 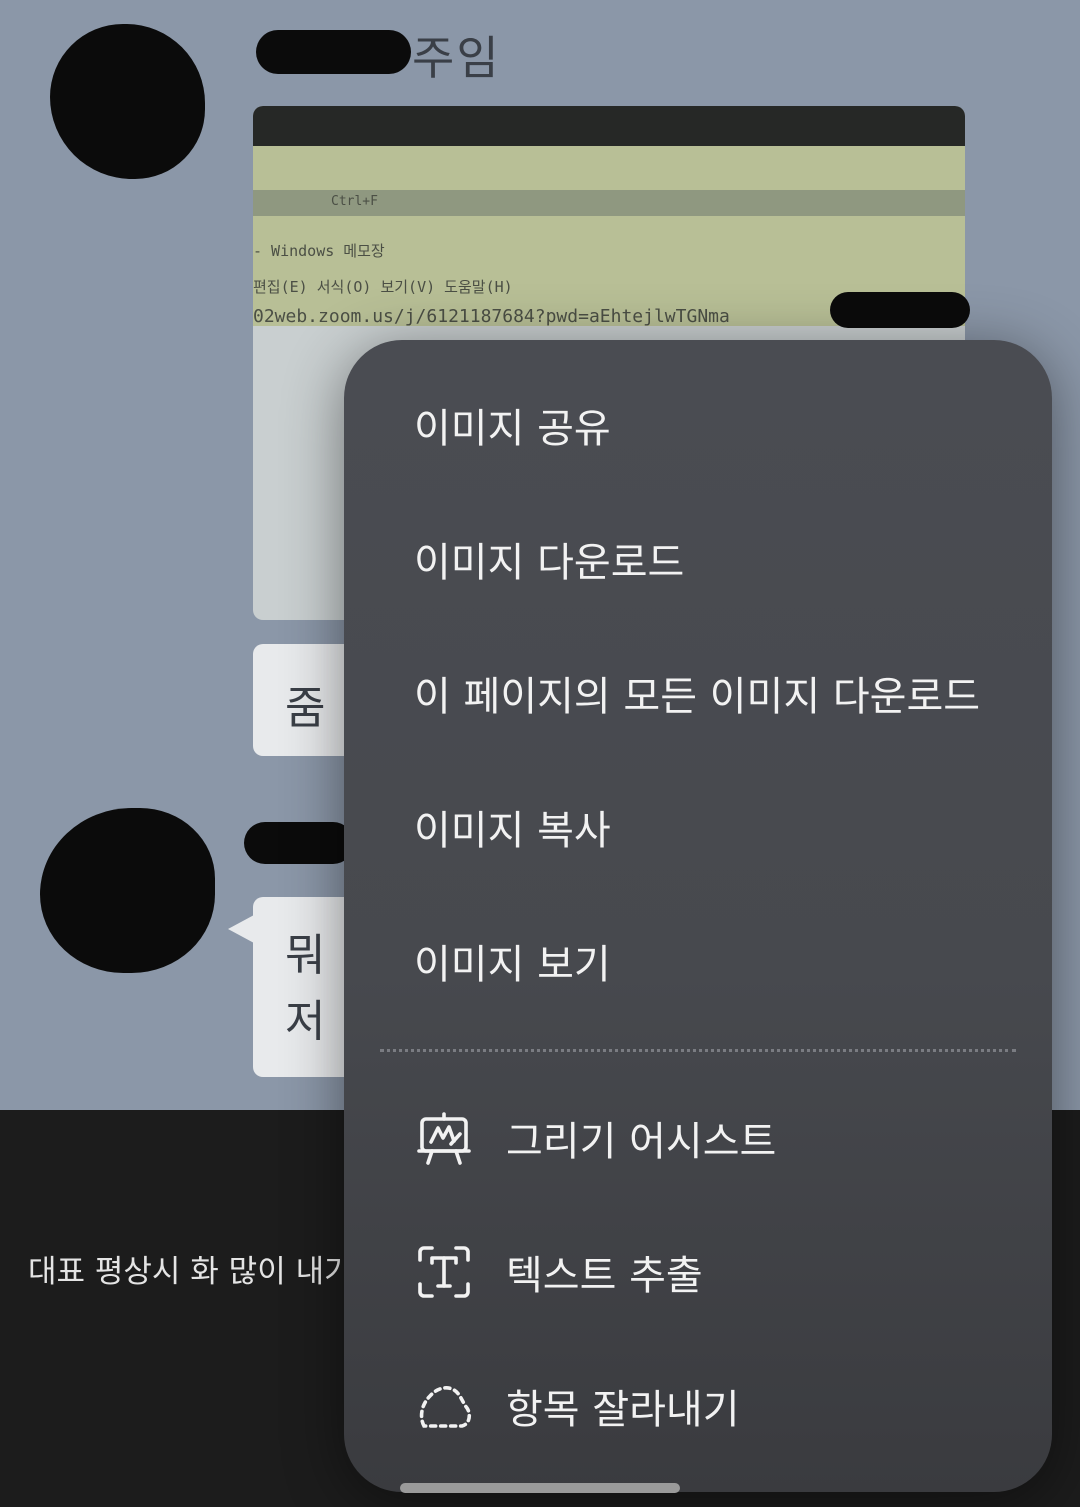 I want to click on menu-item-label: 이 페이지의 모든 이미지 다운로드, so click(x=697, y=697).